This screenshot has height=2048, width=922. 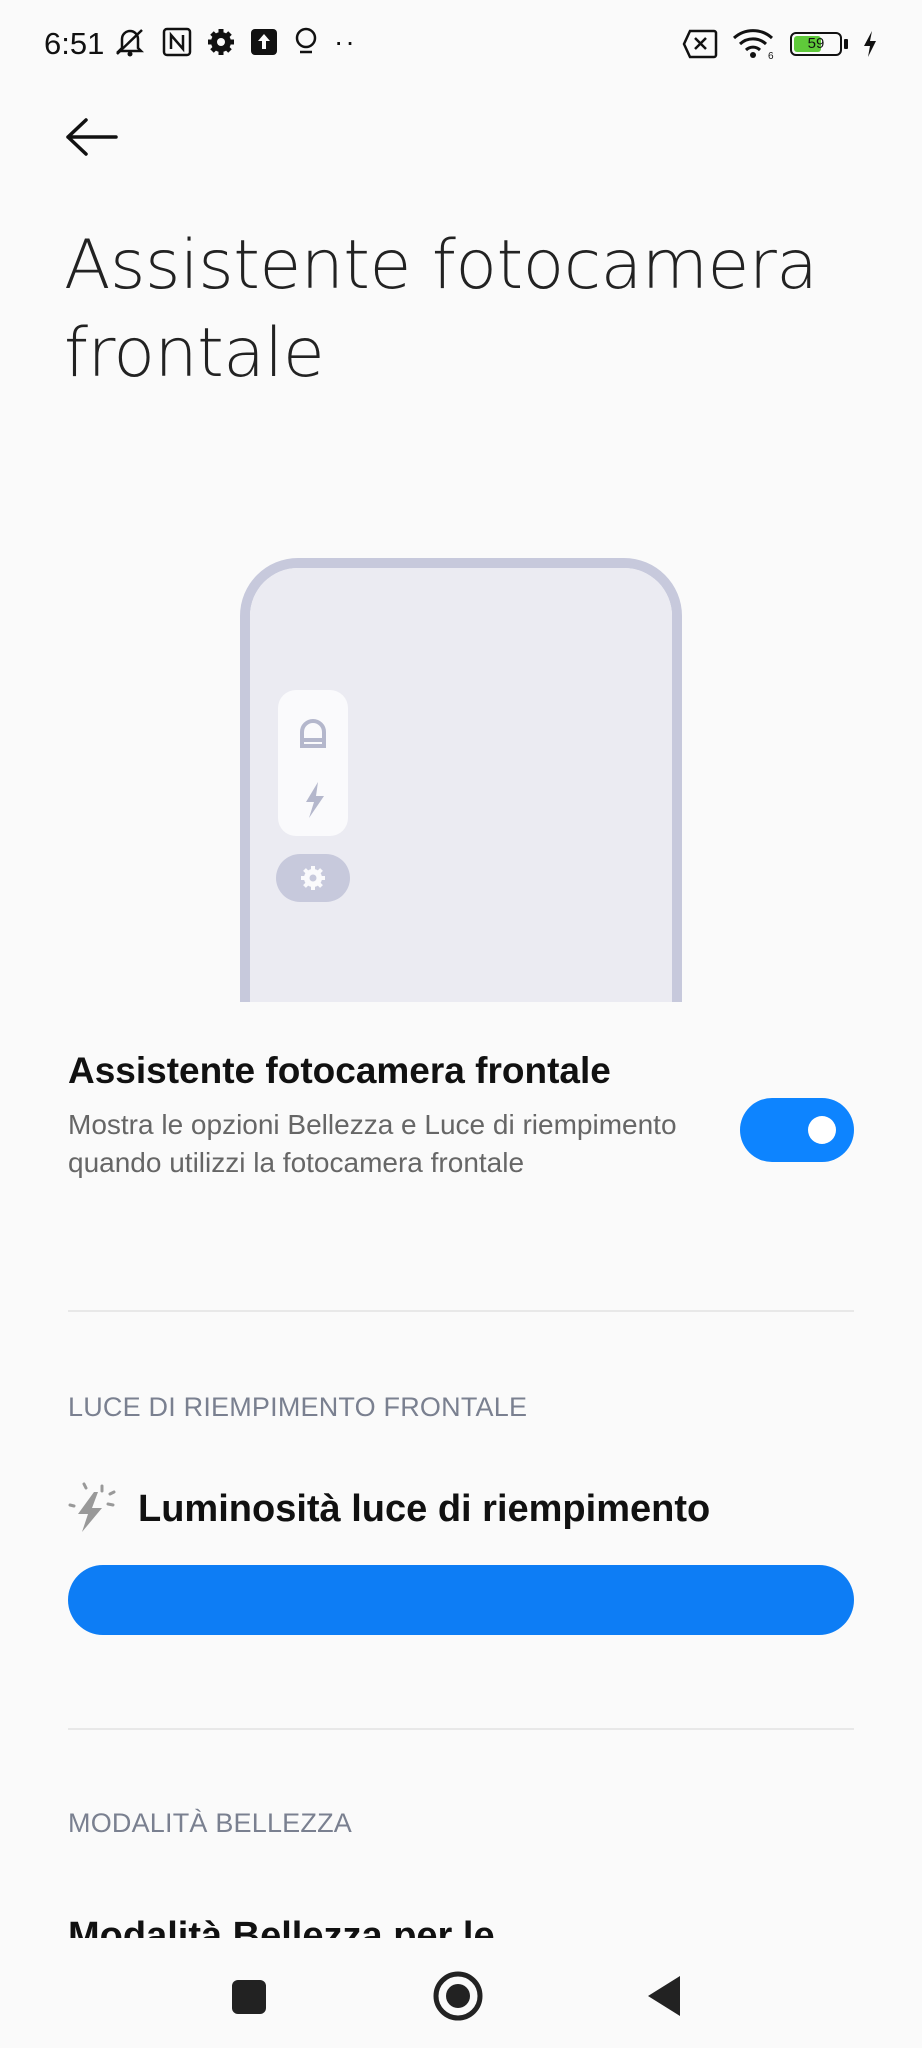 What do you see at coordinates (753, 44) in the screenshot?
I see `wifi-icon: 6` at bounding box center [753, 44].